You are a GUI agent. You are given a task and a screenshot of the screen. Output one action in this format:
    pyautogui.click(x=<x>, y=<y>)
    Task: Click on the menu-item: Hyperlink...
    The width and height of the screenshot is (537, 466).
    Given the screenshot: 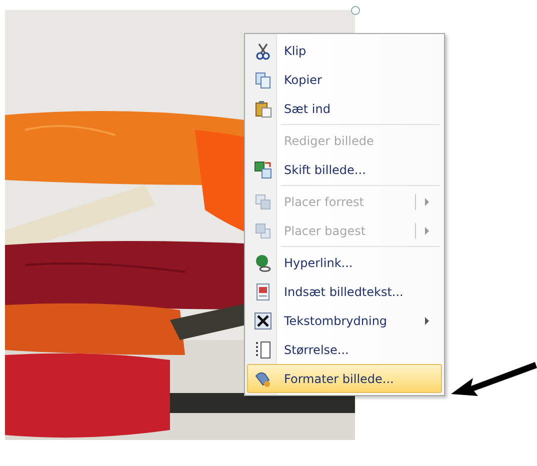 What is the action you would take?
    pyautogui.click(x=344, y=262)
    